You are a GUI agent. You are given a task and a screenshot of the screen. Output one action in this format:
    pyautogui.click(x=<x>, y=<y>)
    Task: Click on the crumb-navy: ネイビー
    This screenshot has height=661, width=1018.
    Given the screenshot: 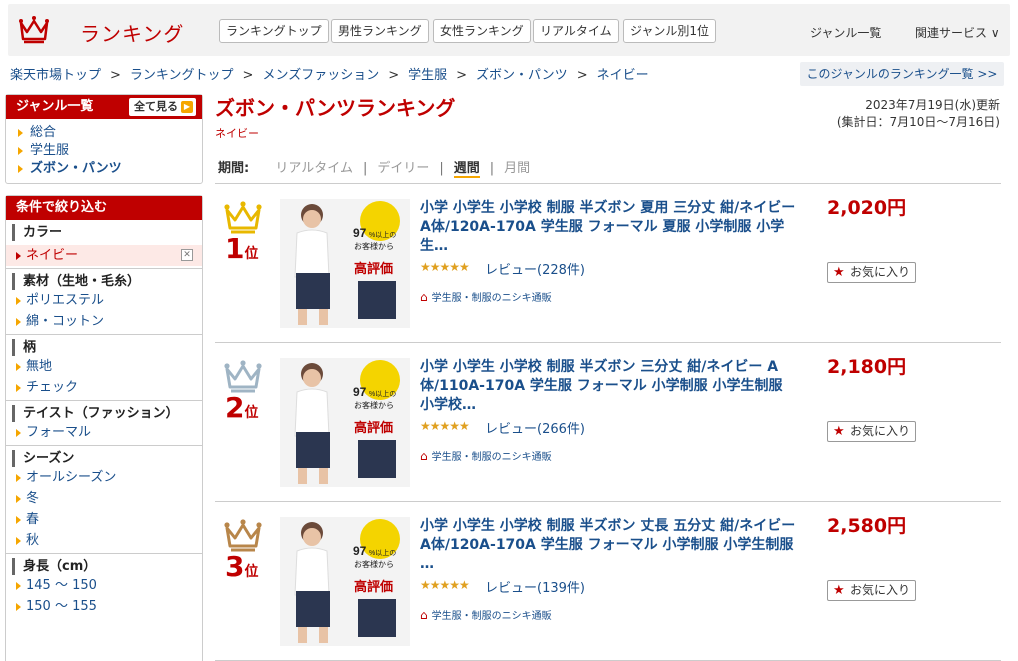 What is the action you would take?
    pyautogui.click(x=623, y=75)
    